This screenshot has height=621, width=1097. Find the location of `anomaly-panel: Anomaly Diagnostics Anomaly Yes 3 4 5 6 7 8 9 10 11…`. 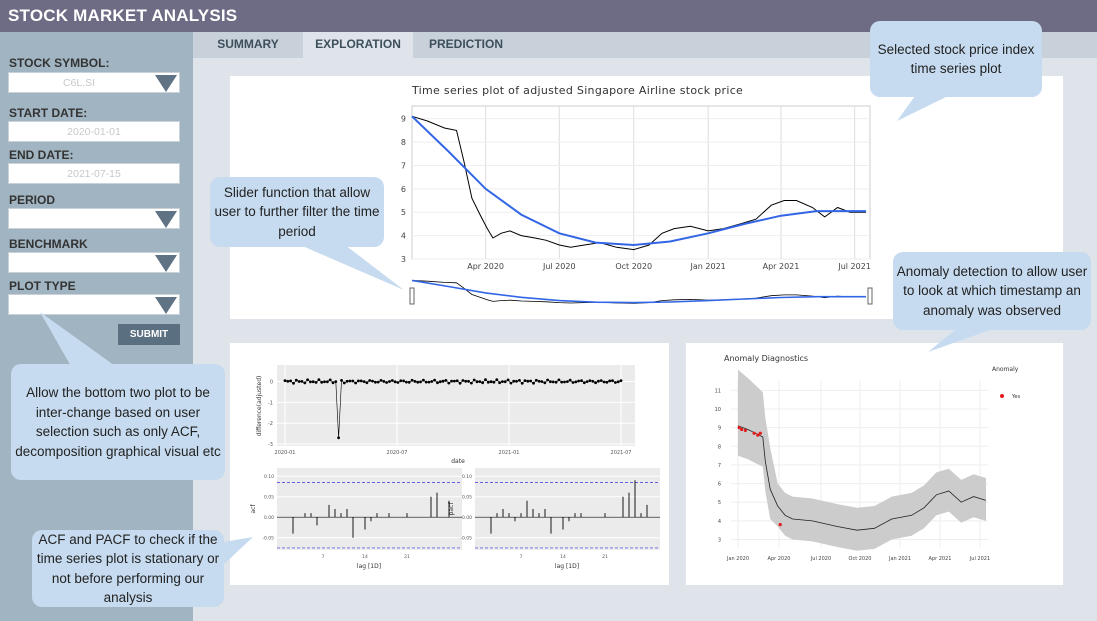

anomaly-panel: Anomaly Diagnostics Anomaly Yes 3 4 5 6 7 8 9 10 11… is located at coordinates (874, 464).